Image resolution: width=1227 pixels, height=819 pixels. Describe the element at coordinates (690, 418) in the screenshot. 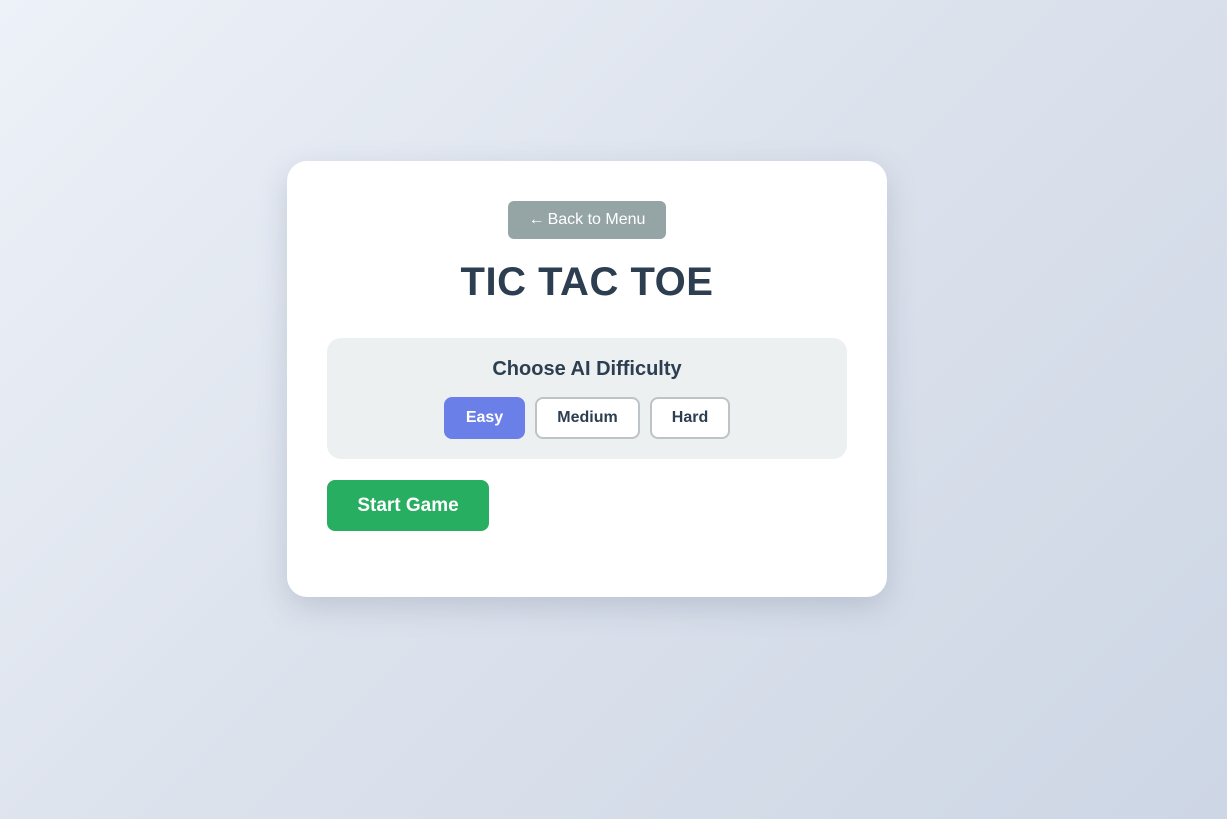

I see `difficulty-hard-button: Hard` at that location.